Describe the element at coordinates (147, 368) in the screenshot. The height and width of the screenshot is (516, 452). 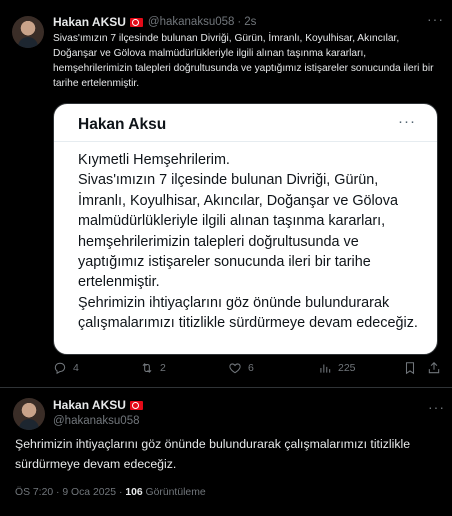
I see `repost-icon` at that location.